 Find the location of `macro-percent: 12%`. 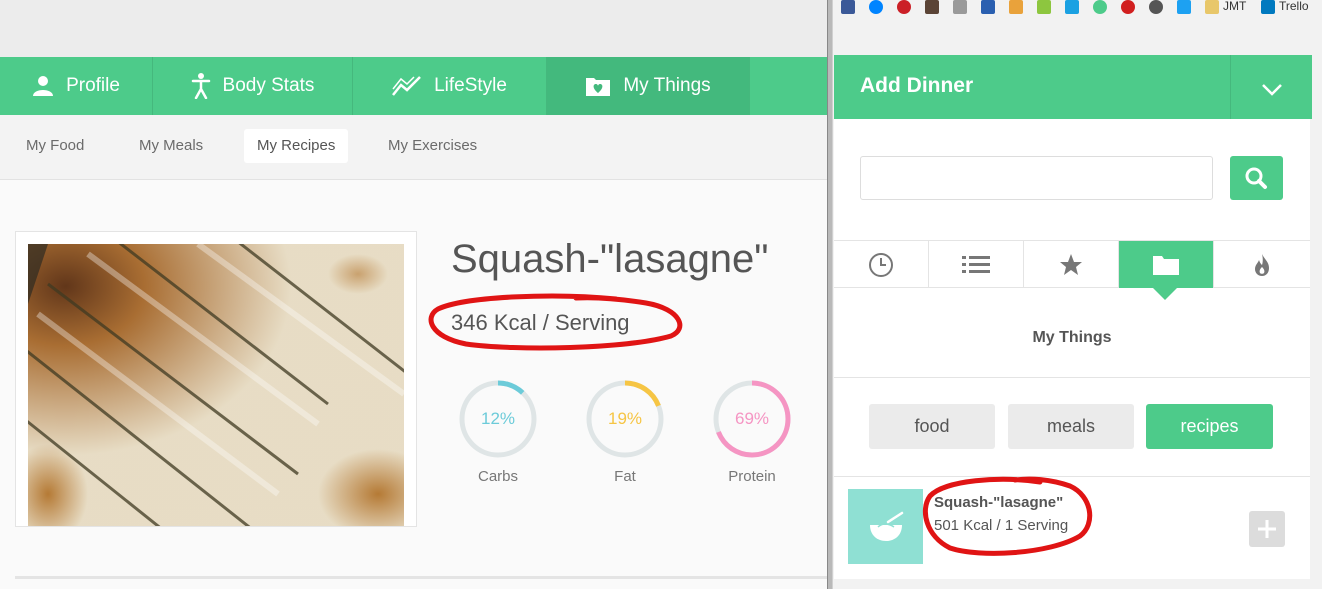

macro-percent: 12% is located at coordinates (498, 418).